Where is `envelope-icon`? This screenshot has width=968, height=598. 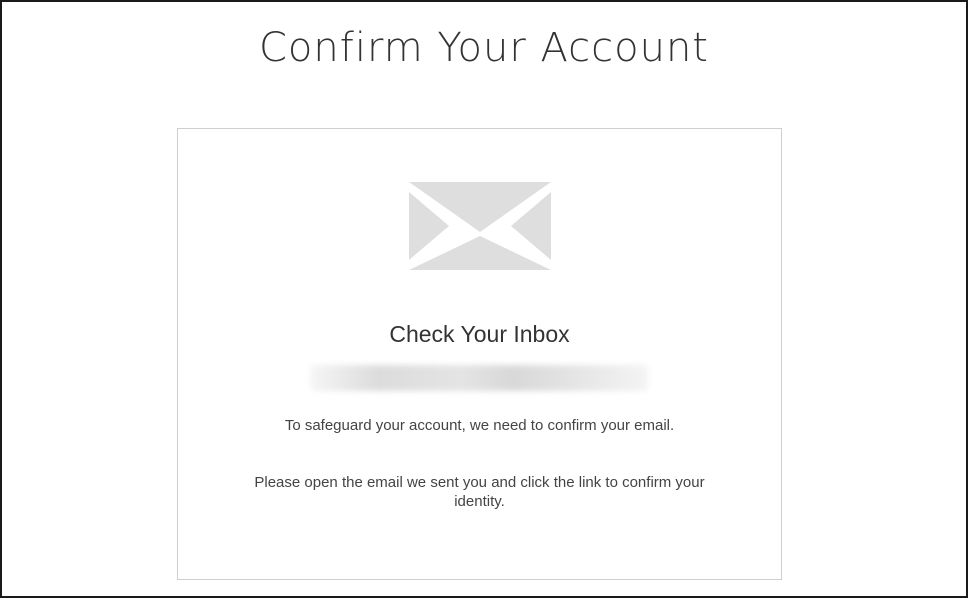 envelope-icon is located at coordinates (480, 226).